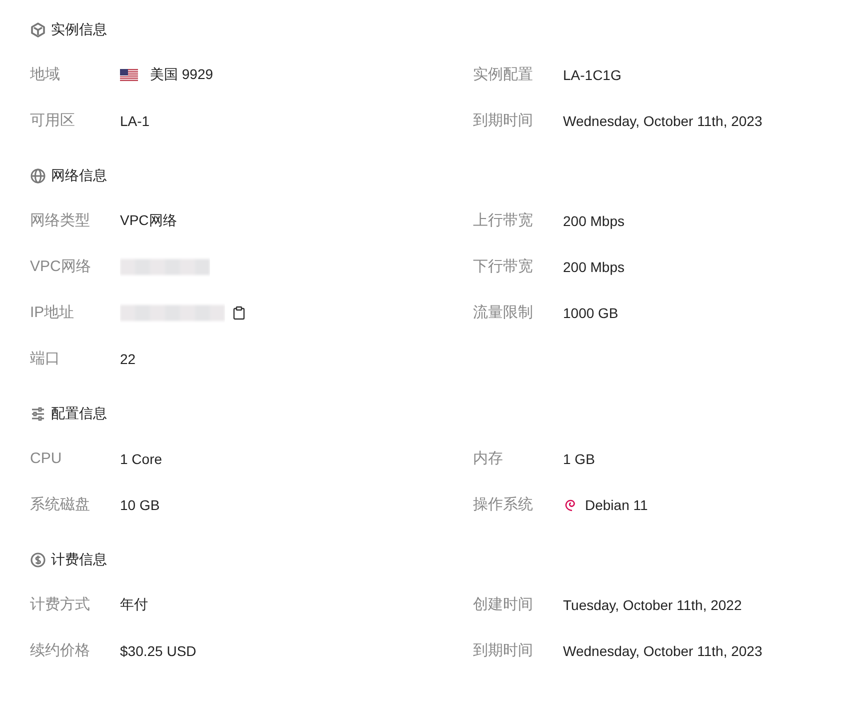  What do you see at coordinates (579, 459) in the screenshot?
I see `field-value: 1 GB` at bounding box center [579, 459].